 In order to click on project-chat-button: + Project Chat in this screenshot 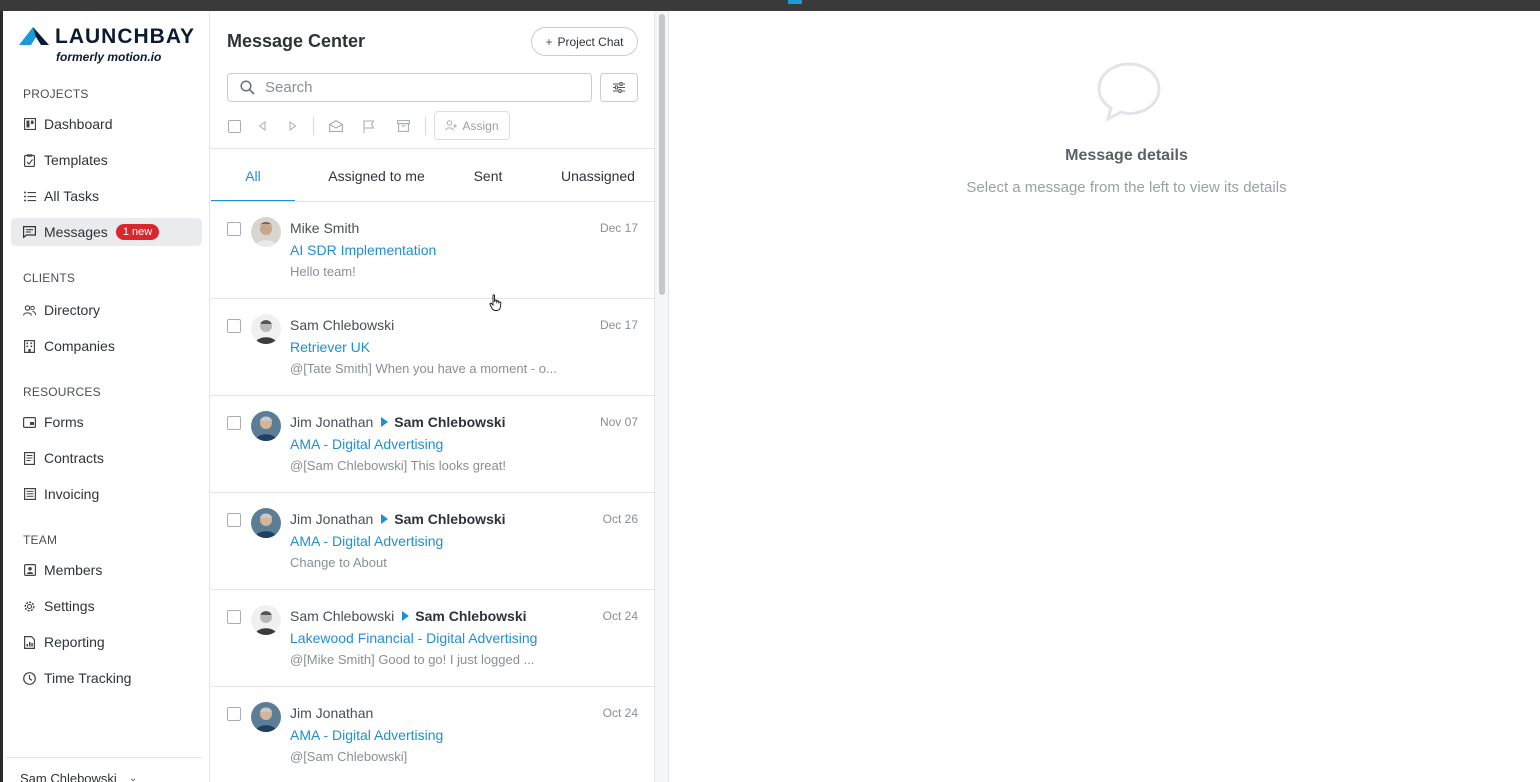, I will do `click(584, 41)`.